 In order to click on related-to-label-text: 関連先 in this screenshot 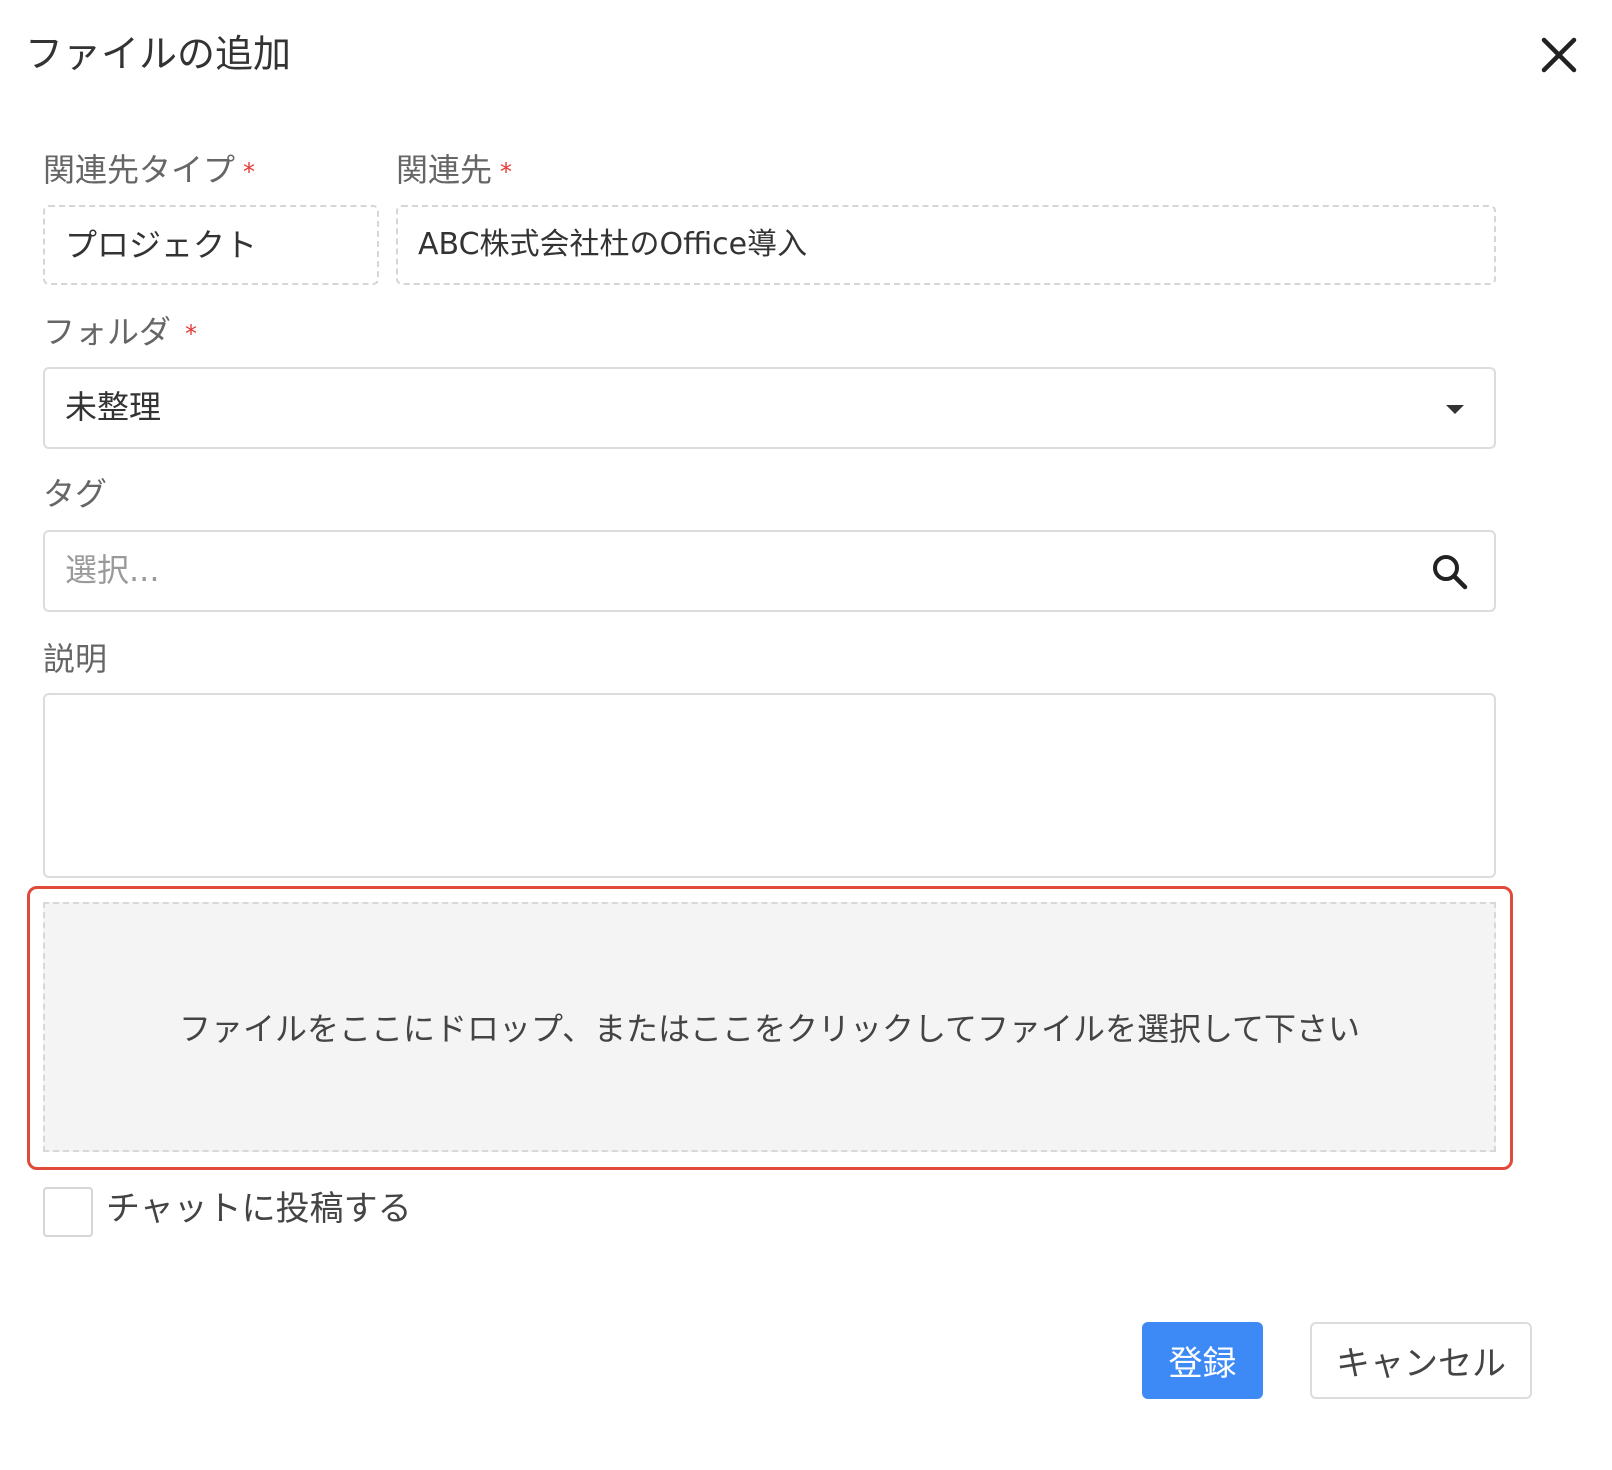, I will do `click(444, 170)`.